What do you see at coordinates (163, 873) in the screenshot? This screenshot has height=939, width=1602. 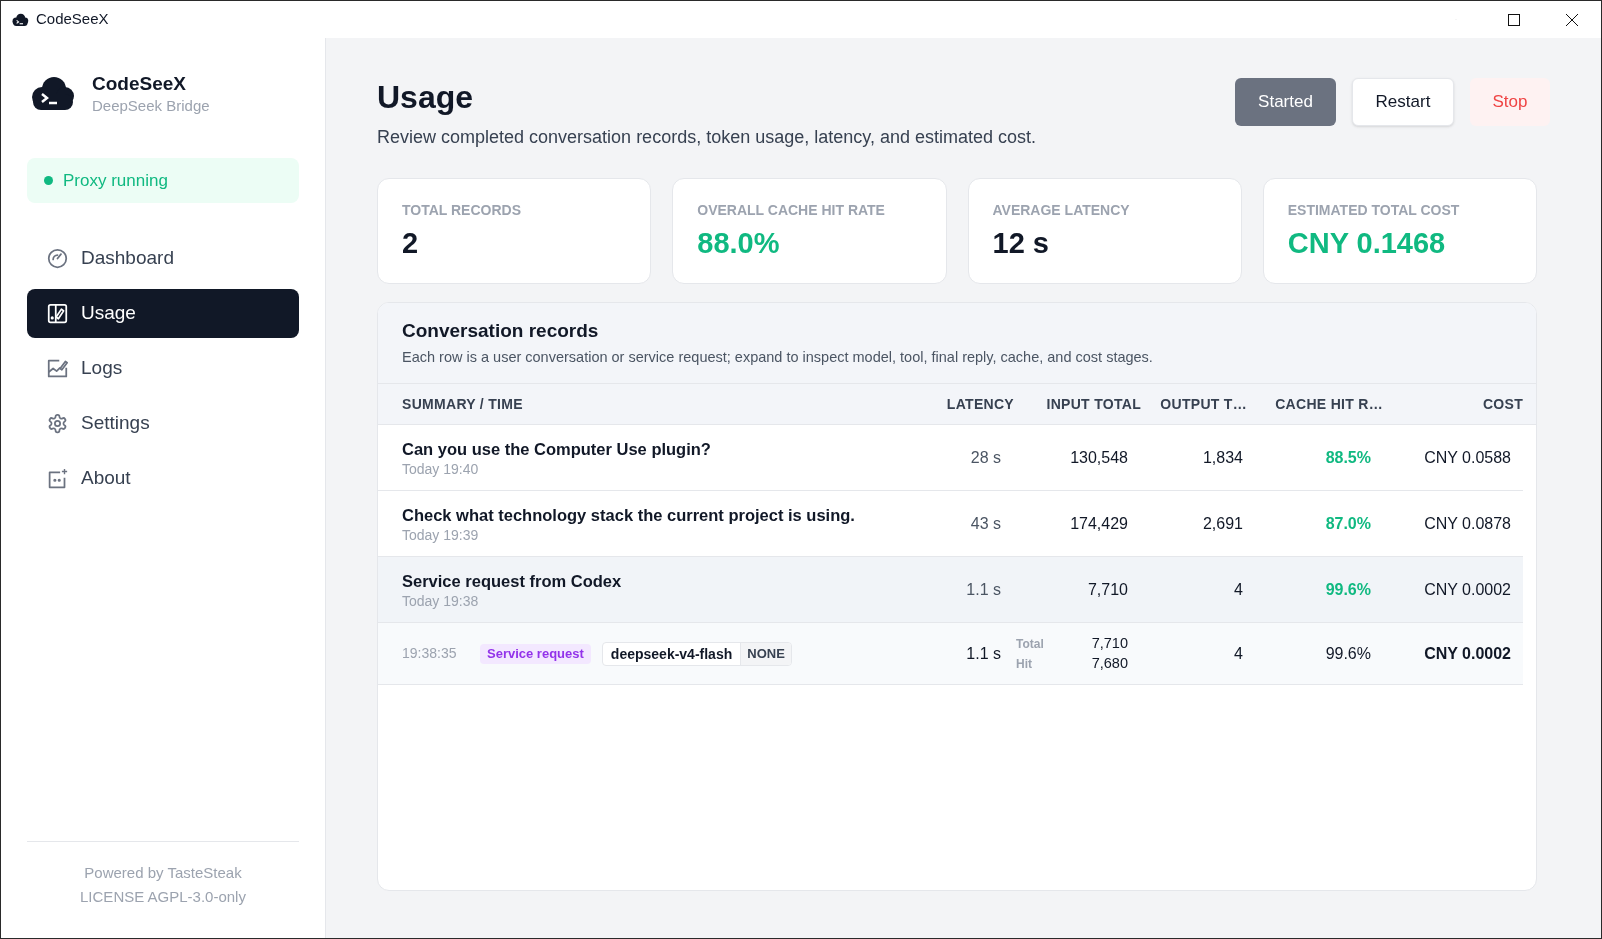 I see `footer-text: Powered by TasteSteak` at bounding box center [163, 873].